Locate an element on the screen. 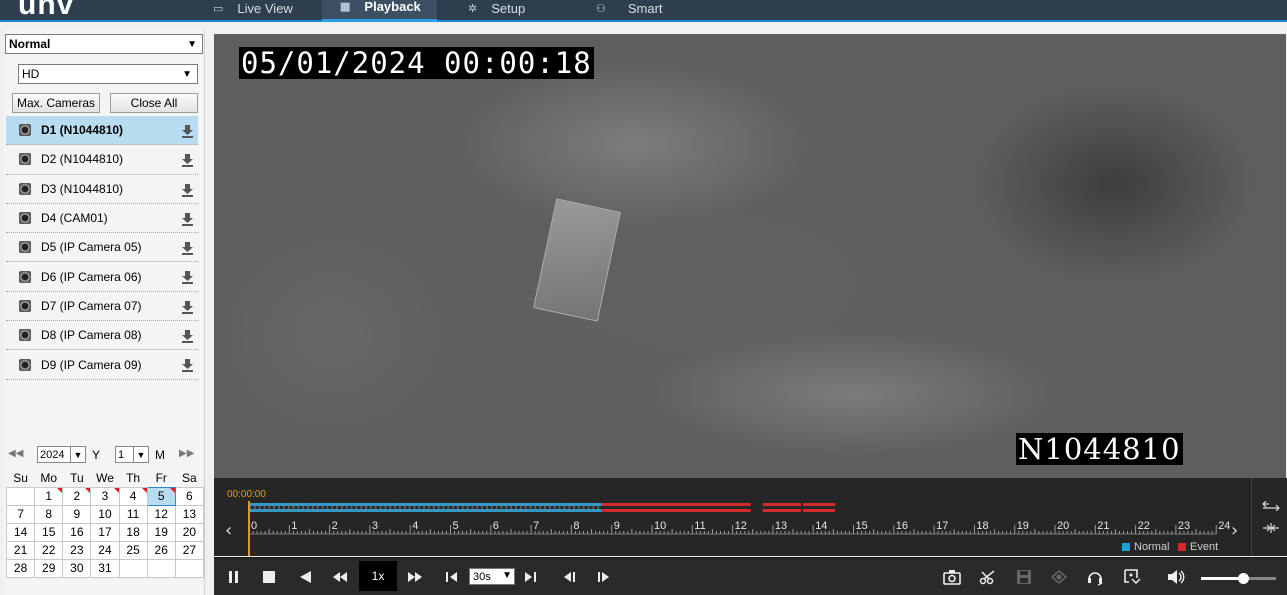 Image resolution: width=1287 pixels, height=595 pixels. tab-smart: ⚇ Smart is located at coordinates (629, 11).